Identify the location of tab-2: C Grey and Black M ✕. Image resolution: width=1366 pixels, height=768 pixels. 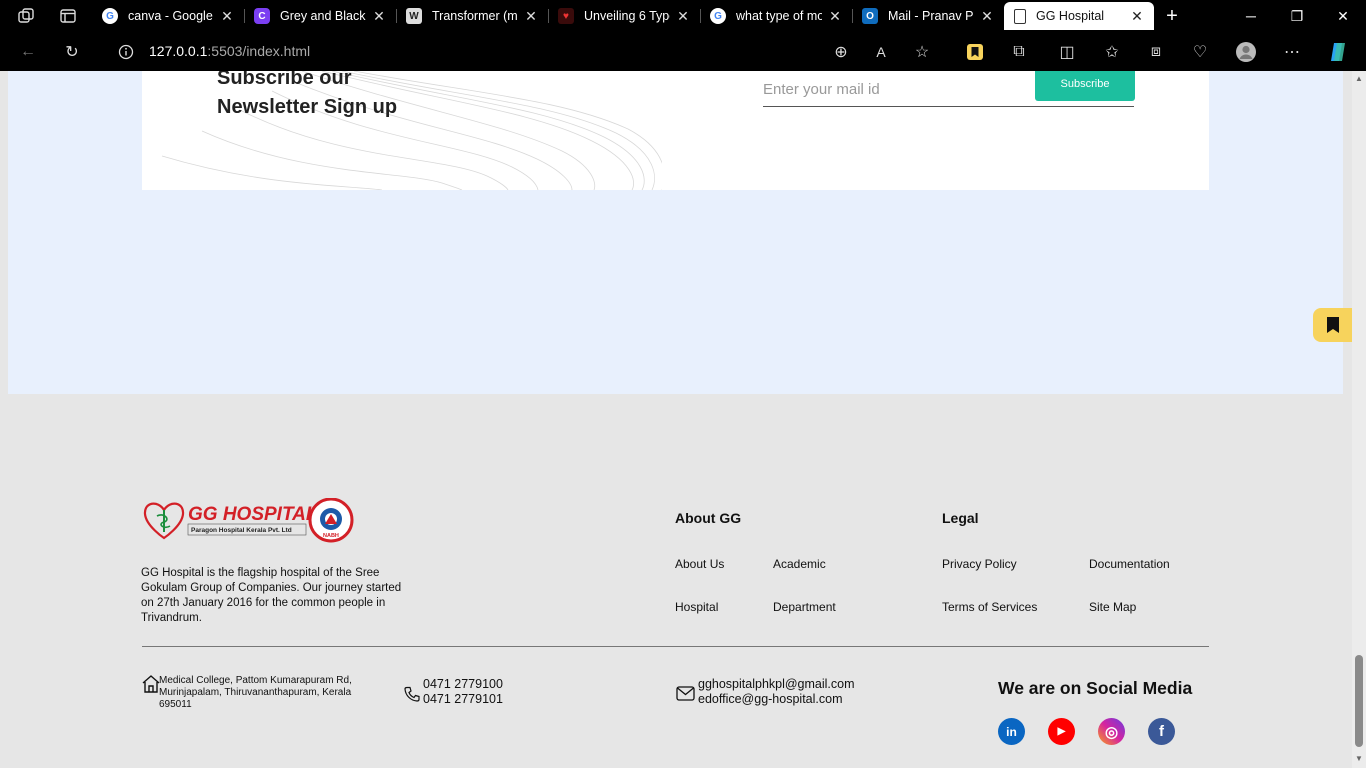
(320, 16).